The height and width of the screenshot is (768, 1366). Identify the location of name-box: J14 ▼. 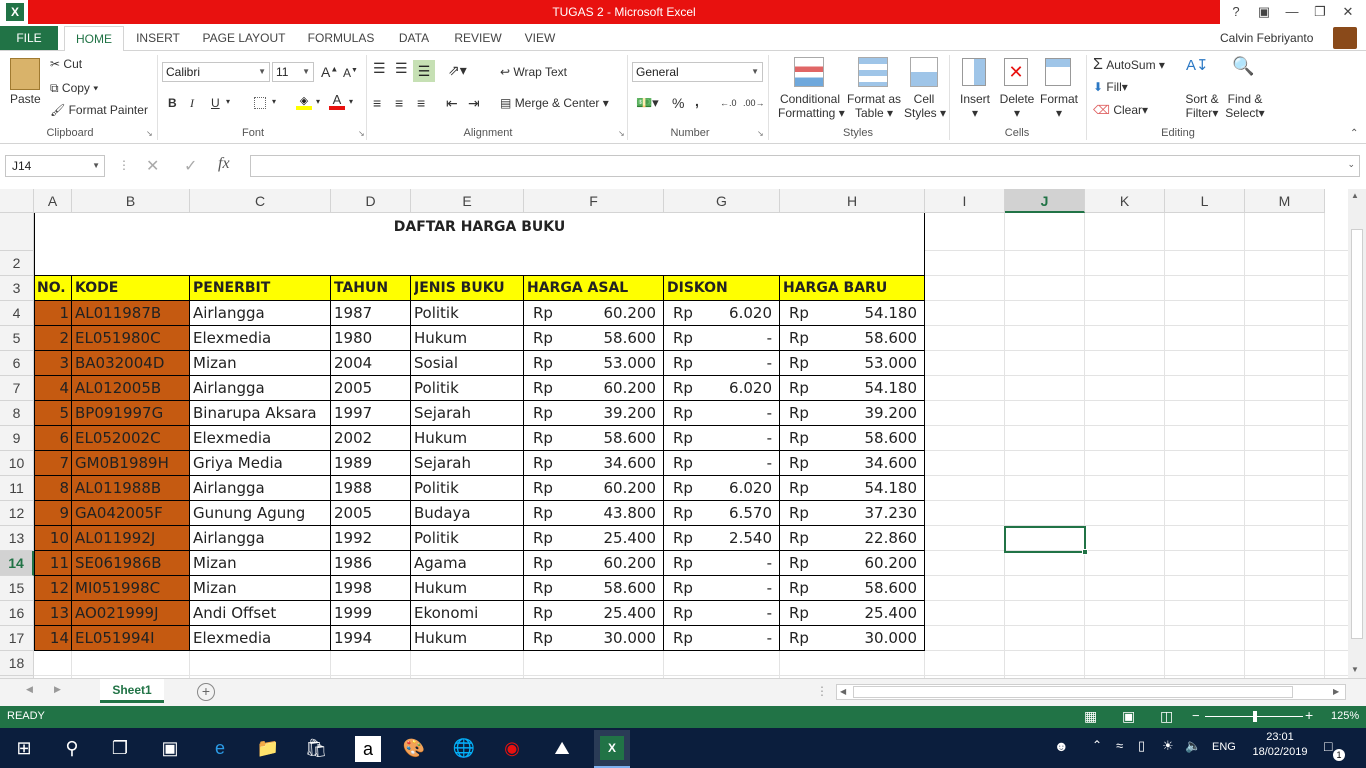
(55, 166).